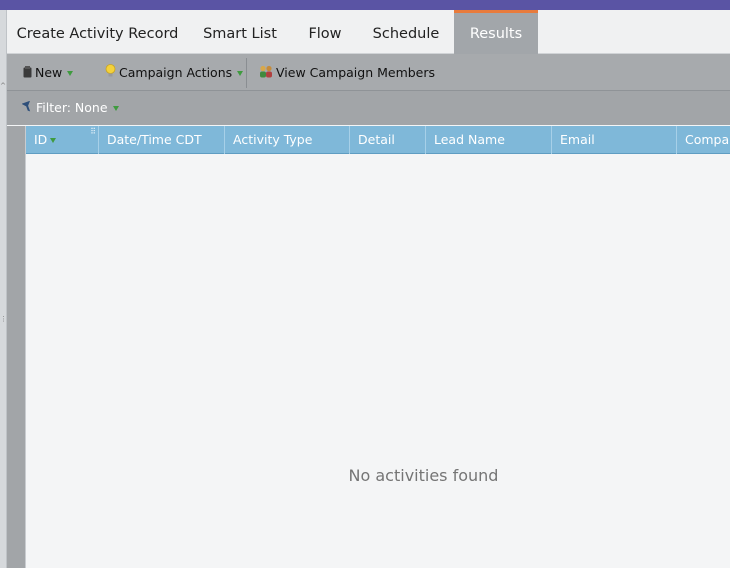  I want to click on column-label: Date/Time CDT, so click(154, 139).